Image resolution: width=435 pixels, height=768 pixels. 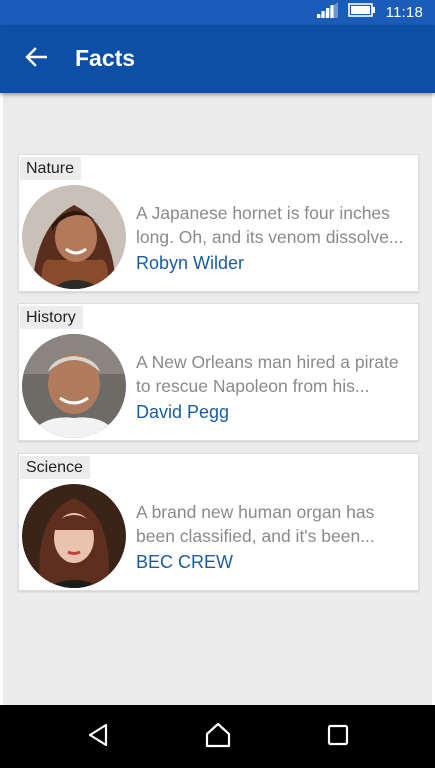 What do you see at coordinates (55, 467) in the screenshot?
I see `category-tag: Science` at bounding box center [55, 467].